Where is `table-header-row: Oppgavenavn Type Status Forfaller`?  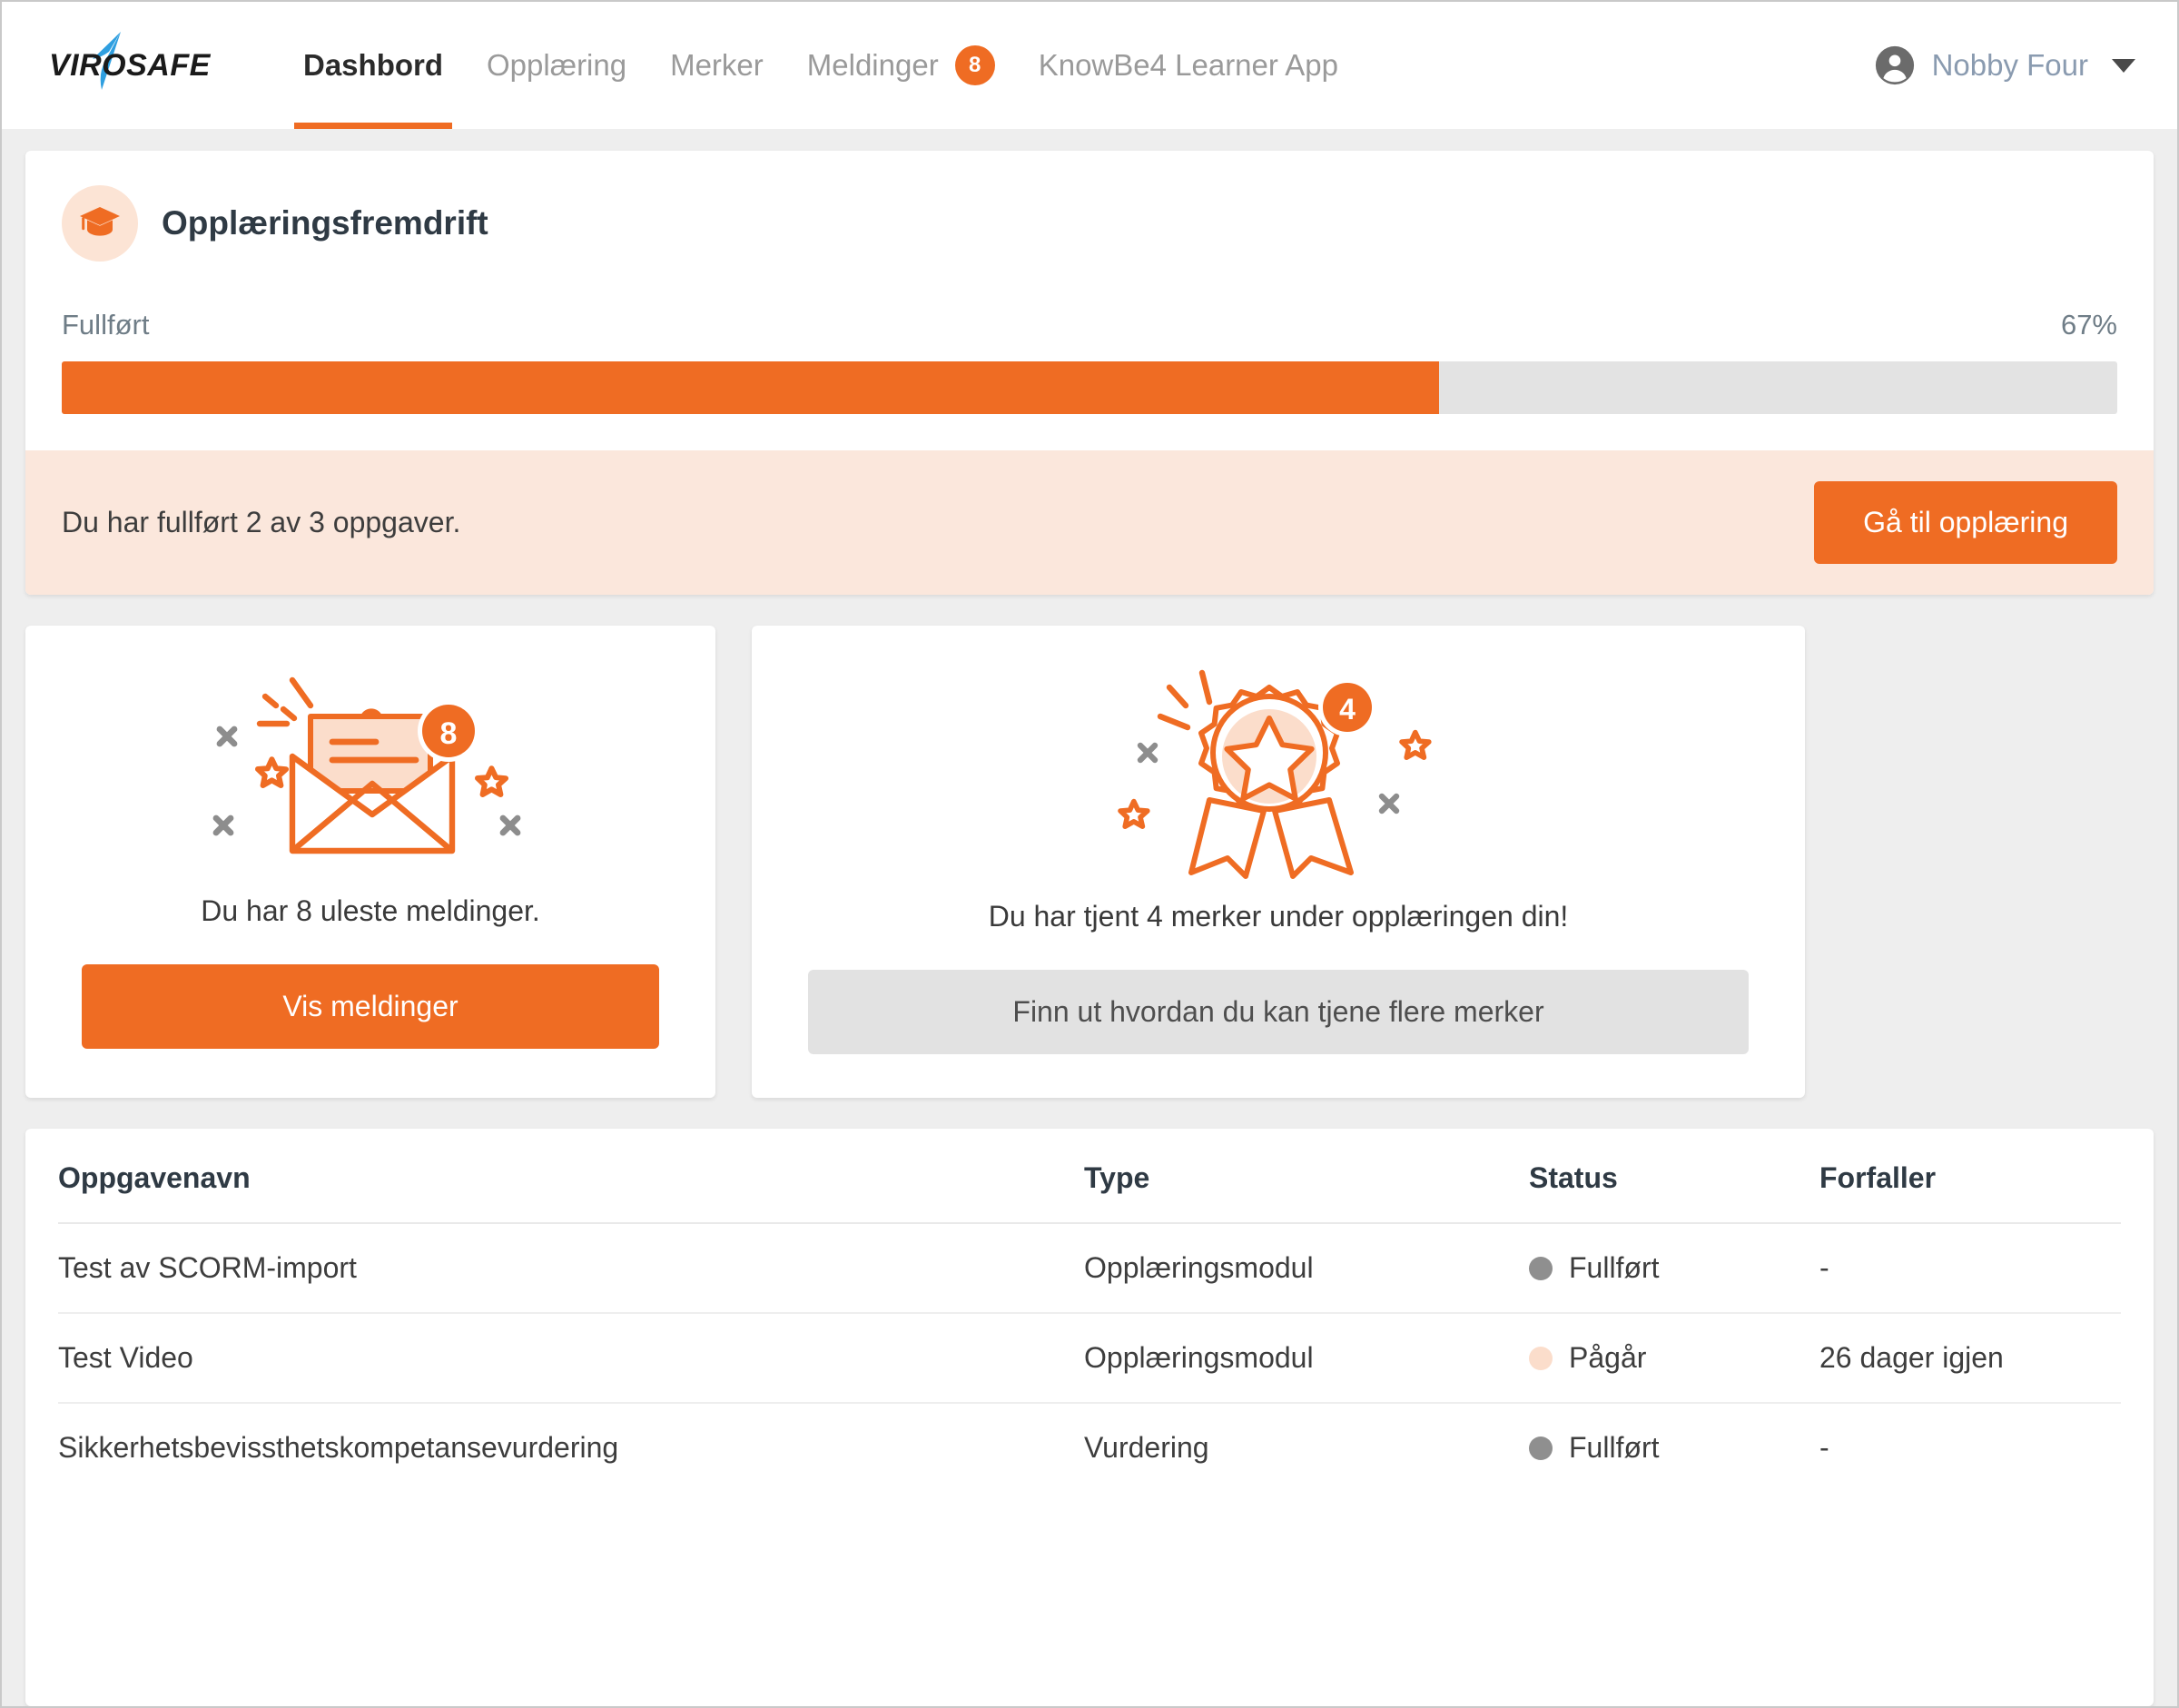 table-header-row: Oppgavenavn Type Status Forfaller is located at coordinates (1089, 1176).